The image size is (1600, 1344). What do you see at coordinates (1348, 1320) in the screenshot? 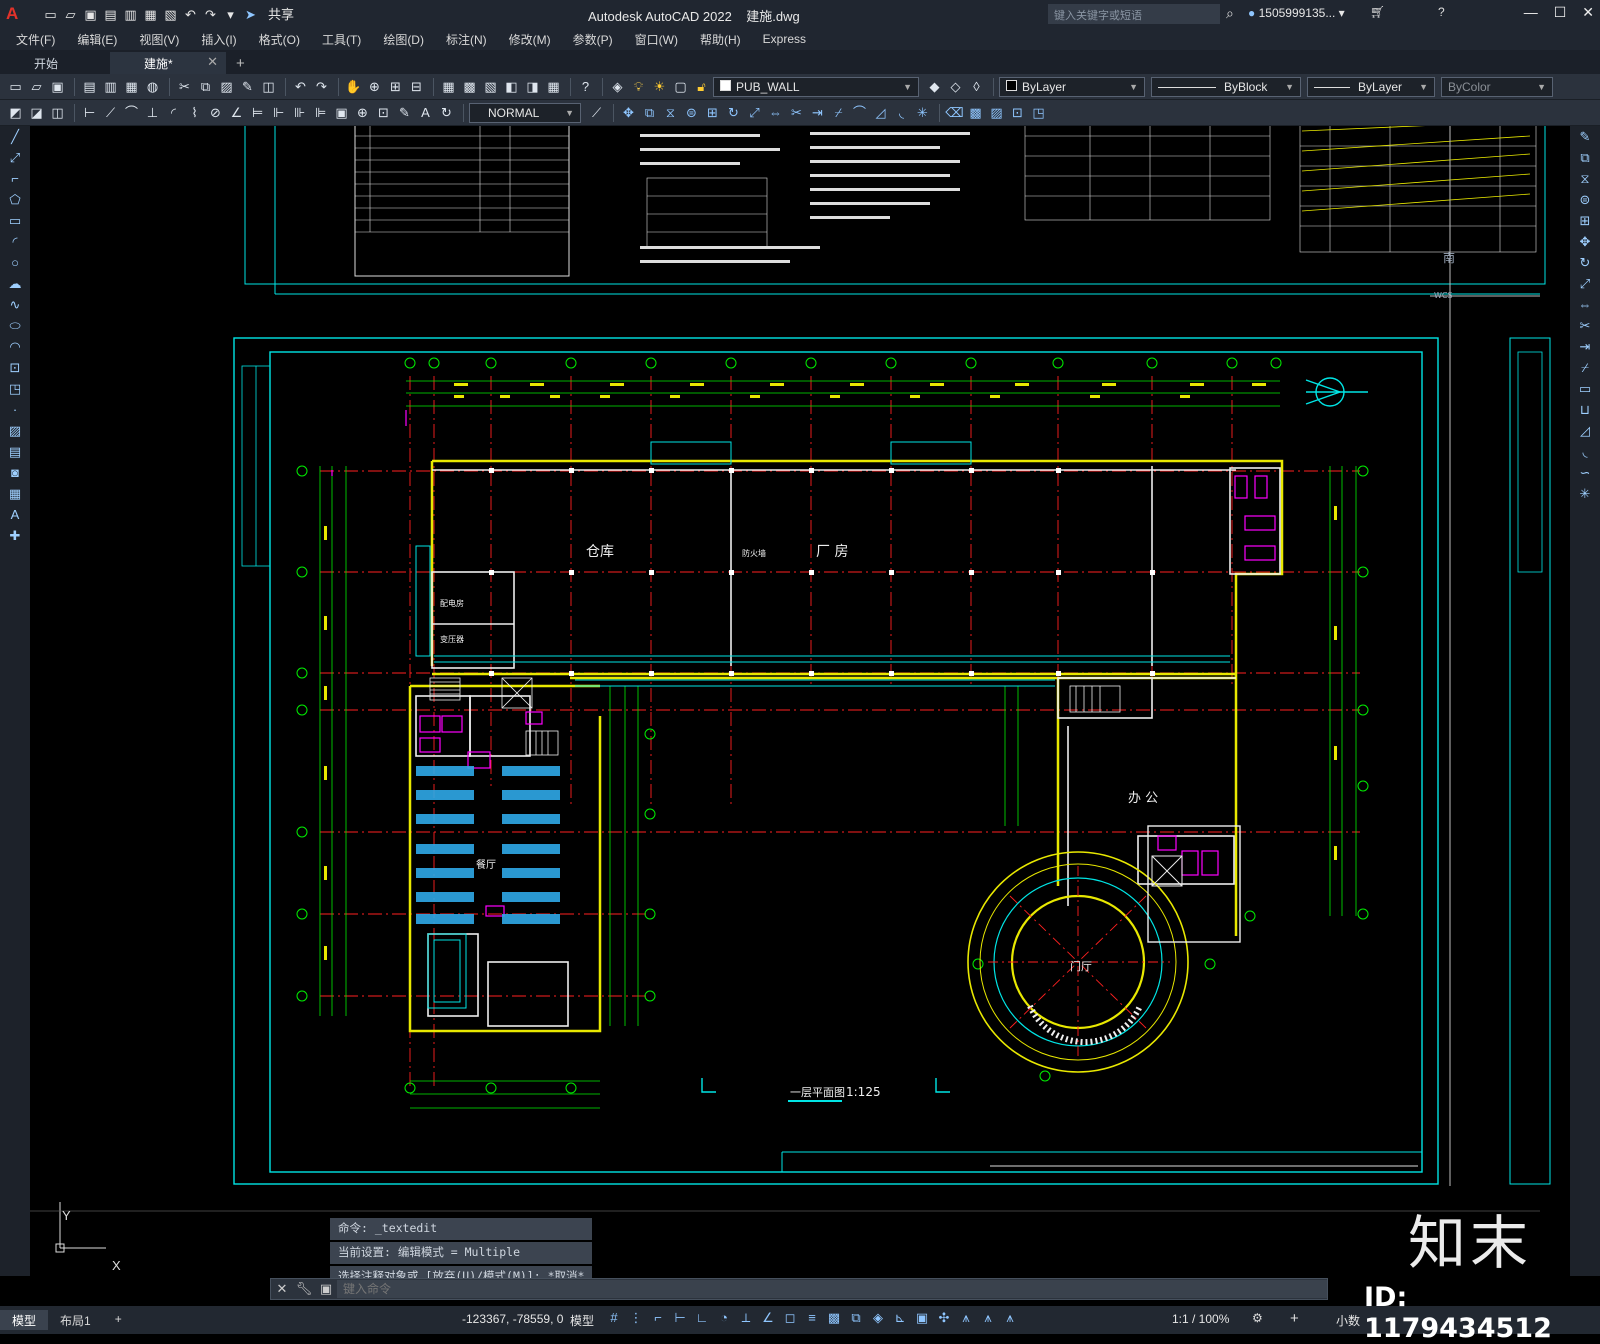
I see `units-display: 小数` at bounding box center [1348, 1320].